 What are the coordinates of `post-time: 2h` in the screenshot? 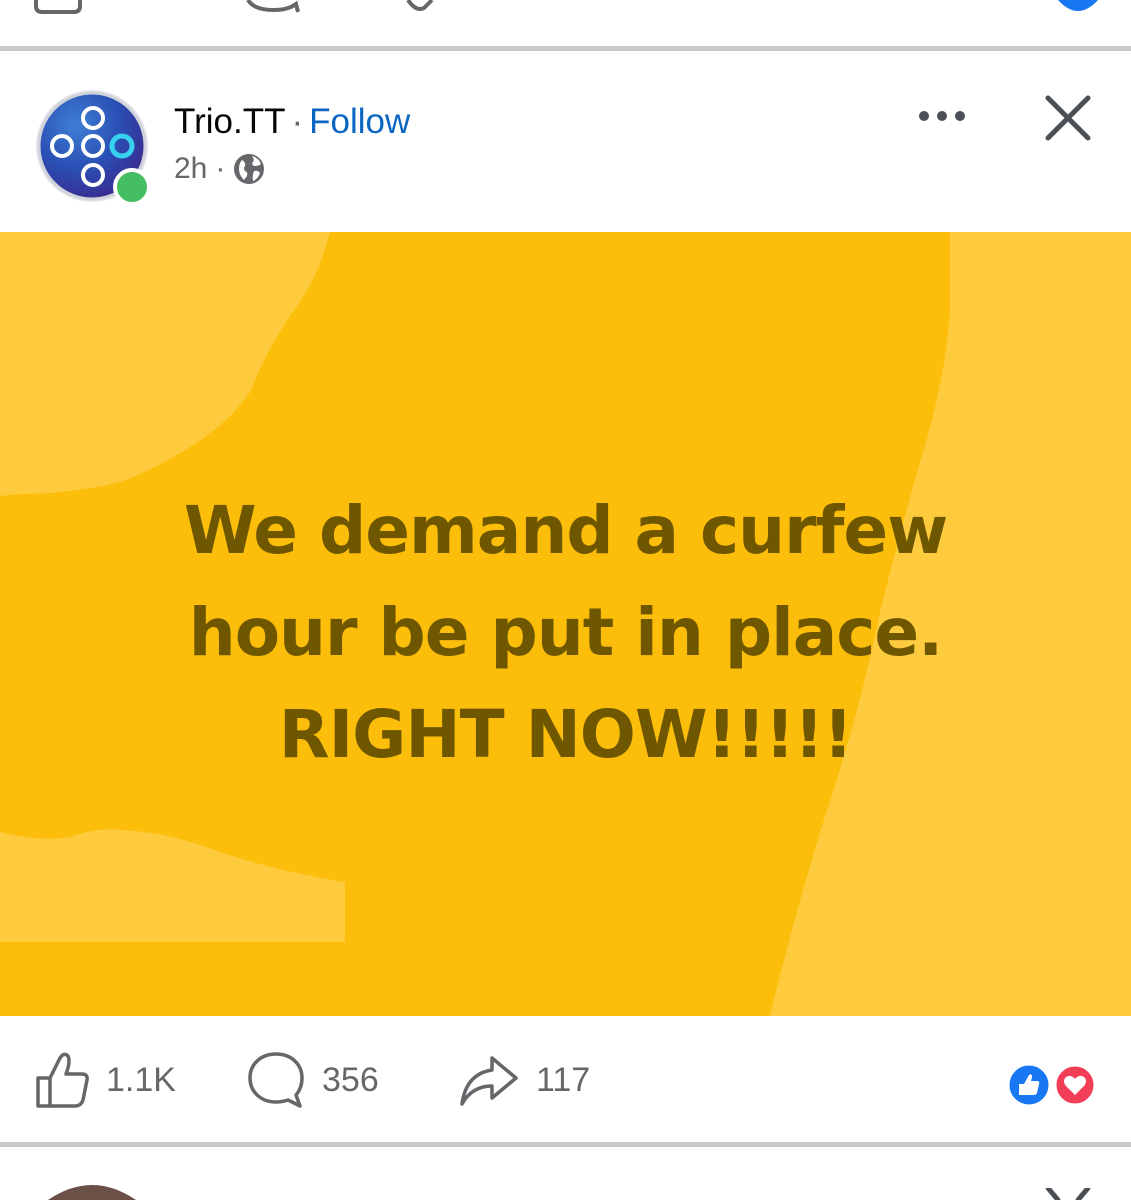 It's located at (190, 169).